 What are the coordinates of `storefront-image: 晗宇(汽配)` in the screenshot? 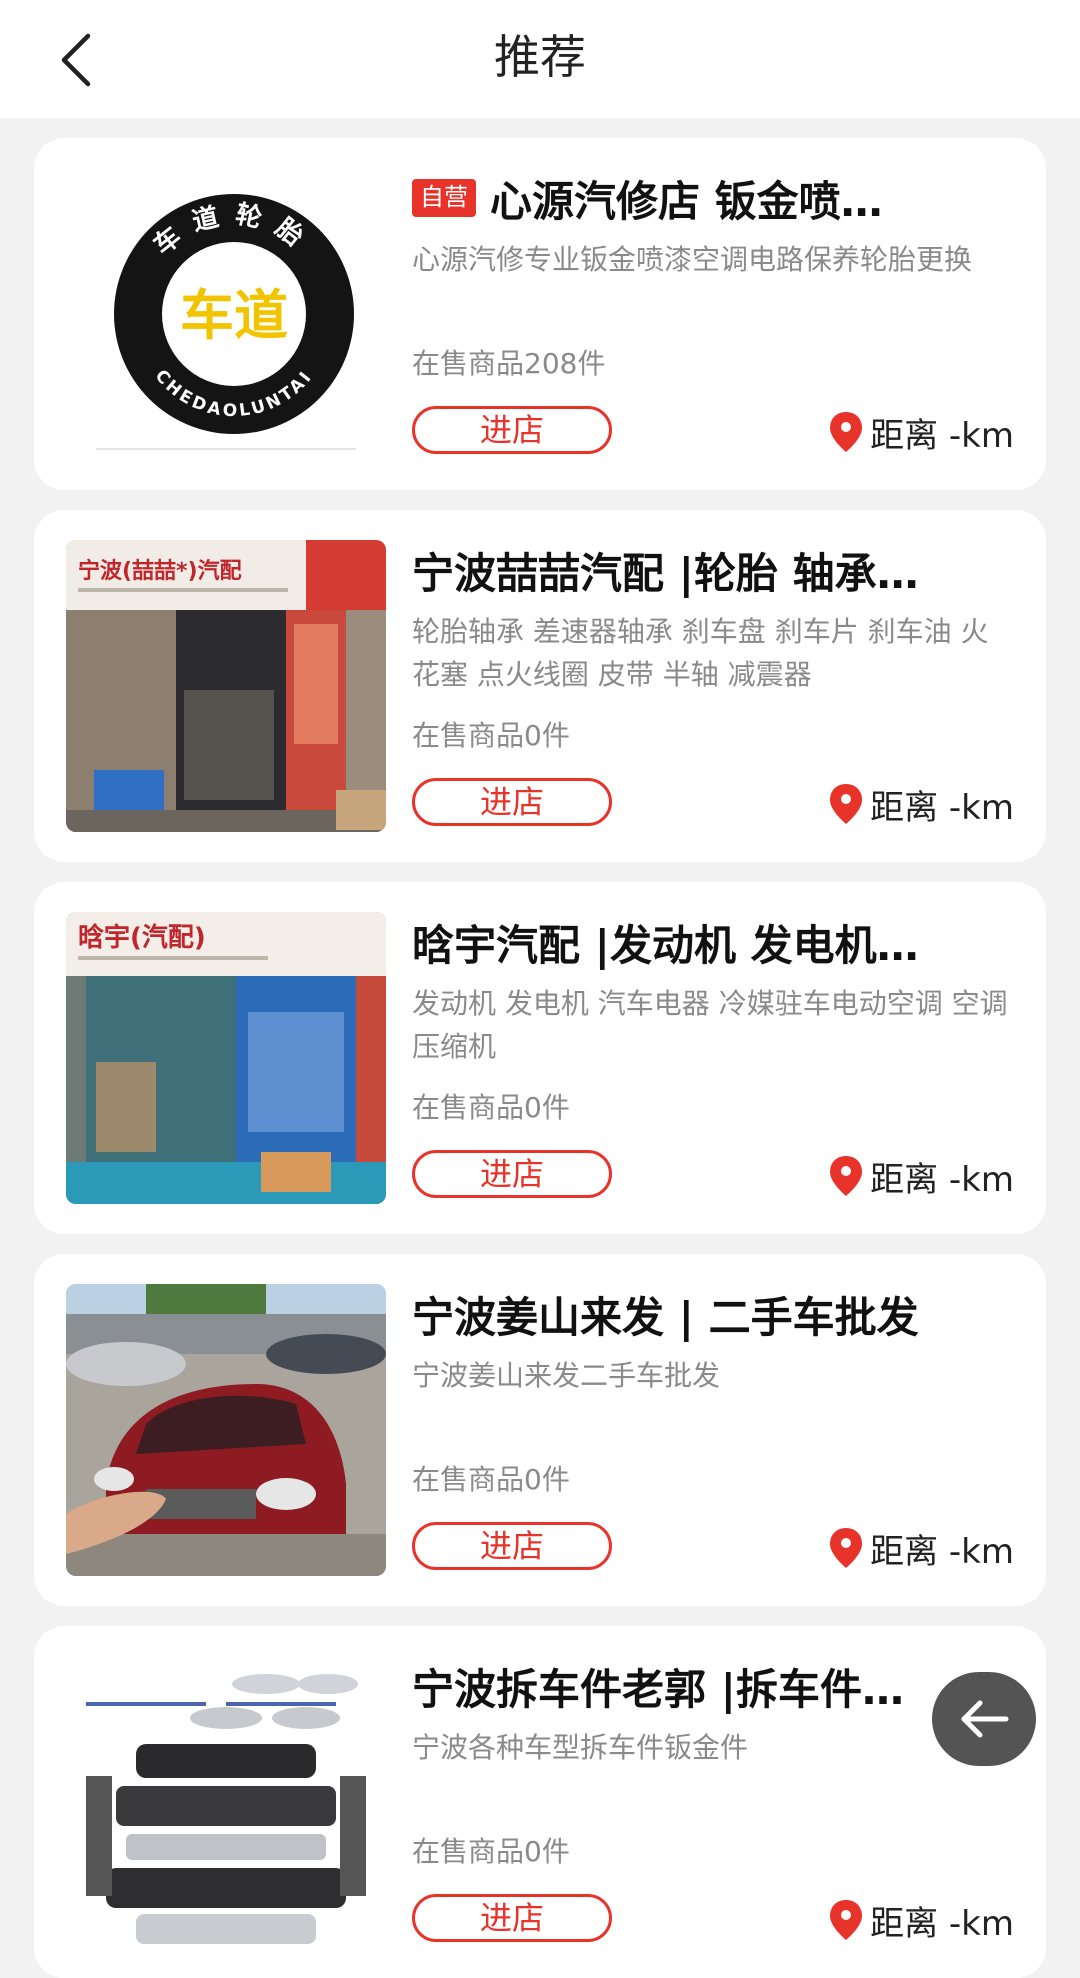 It's located at (226, 1058).